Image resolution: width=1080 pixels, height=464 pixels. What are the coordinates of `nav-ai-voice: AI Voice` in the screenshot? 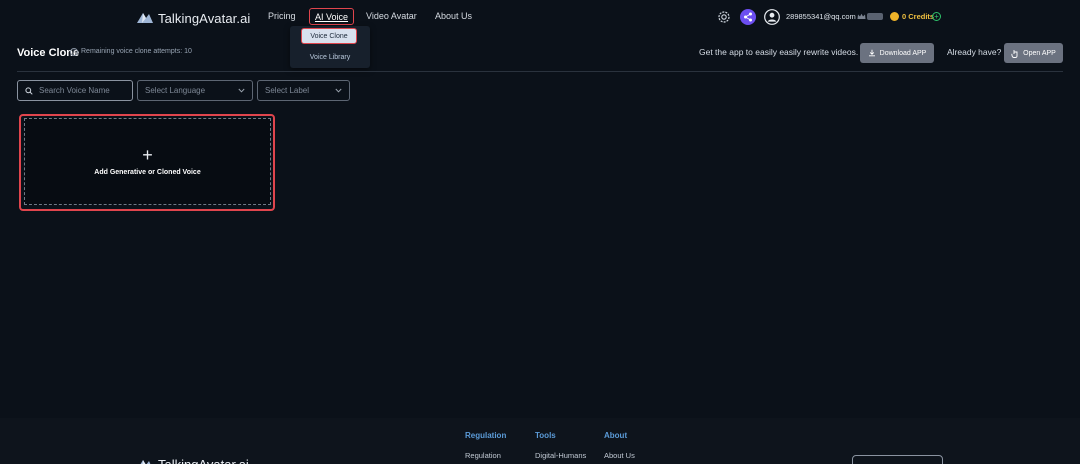 It's located at (331, 16).